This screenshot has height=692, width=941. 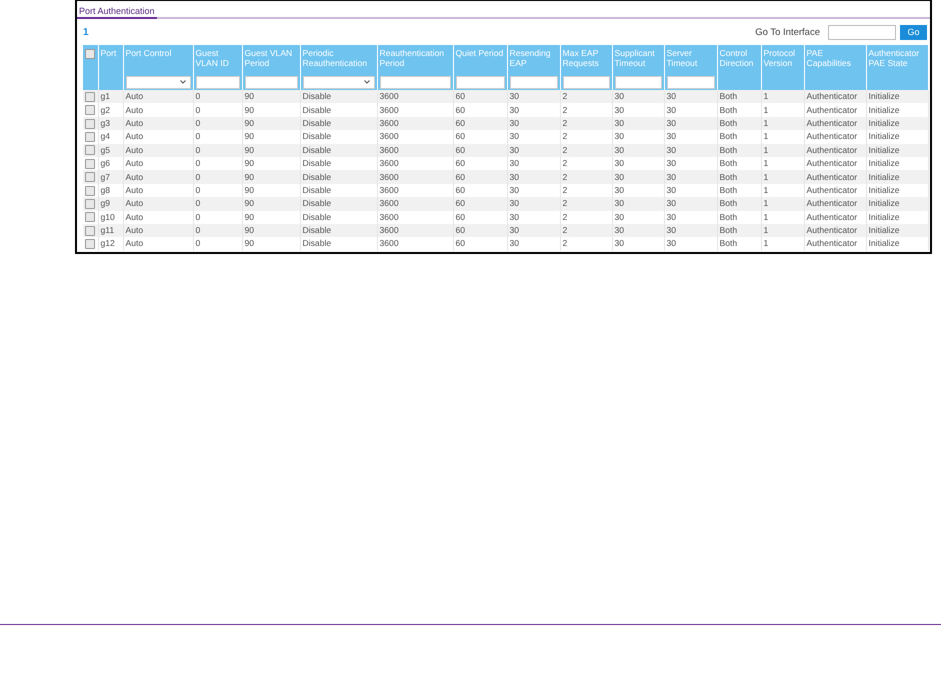 I want to click on chevron-down-icon, so click(x=367, y=82).